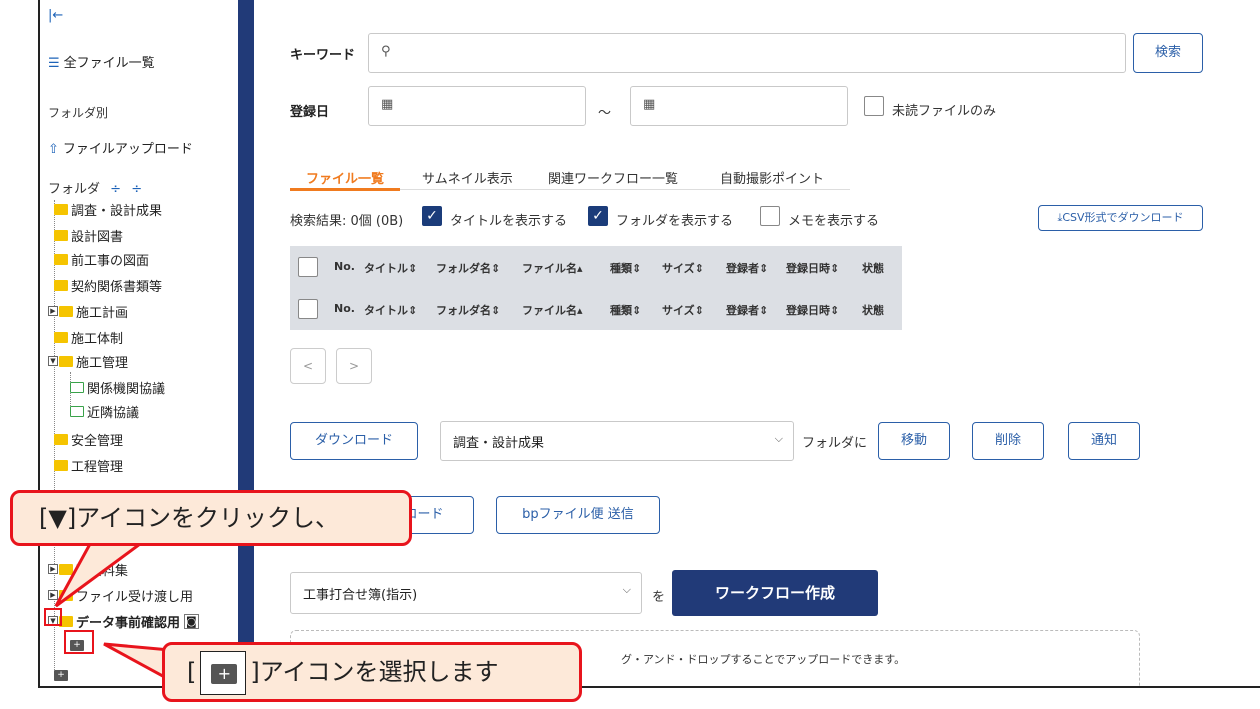 Image resolution: width=1260 pixels, height=709 pixels. What do you see at coordinates (678, 310) in the screenshot?
I see `col-size-label: サイズ` at bounding box center [678, 310].